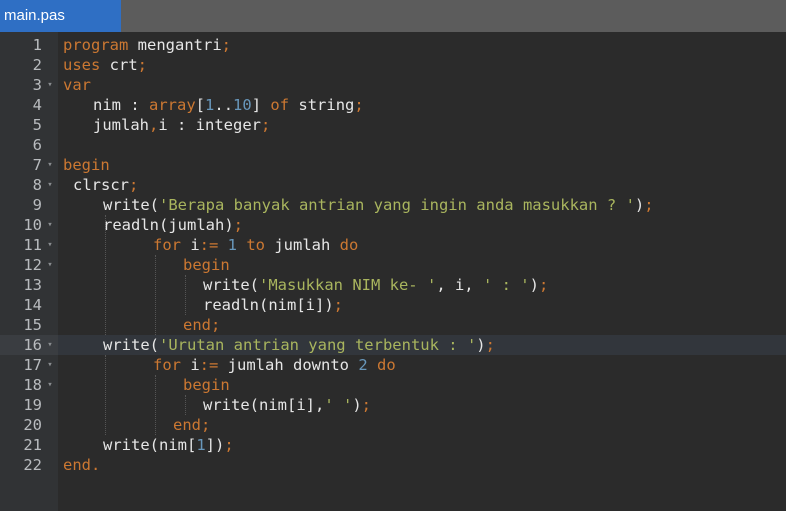 The height and width of the screenshot is (511, 786). Describe the element at coordinates (101, 185) in the screenshot. I see `code-token: clrscr` at that location.